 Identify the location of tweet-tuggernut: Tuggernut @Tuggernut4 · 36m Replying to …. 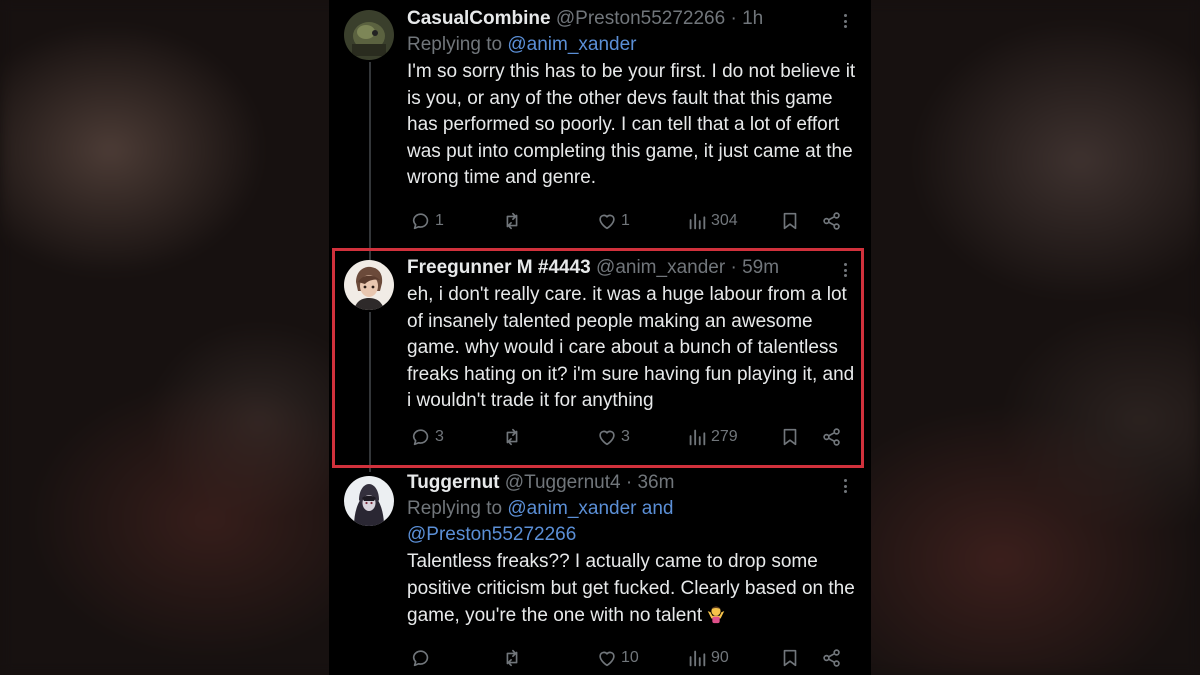
(600, 571).